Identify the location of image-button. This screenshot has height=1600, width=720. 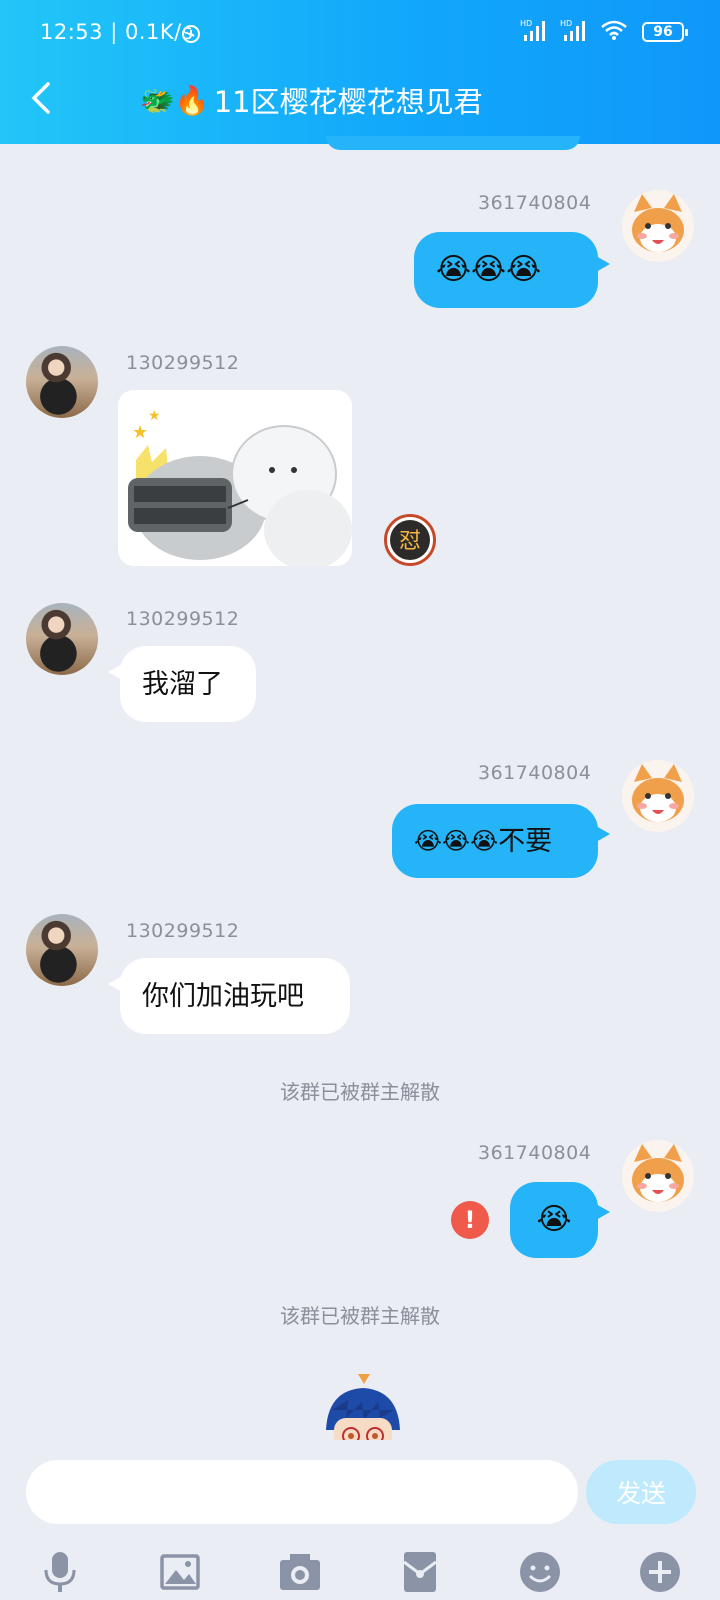
(180, 1572).